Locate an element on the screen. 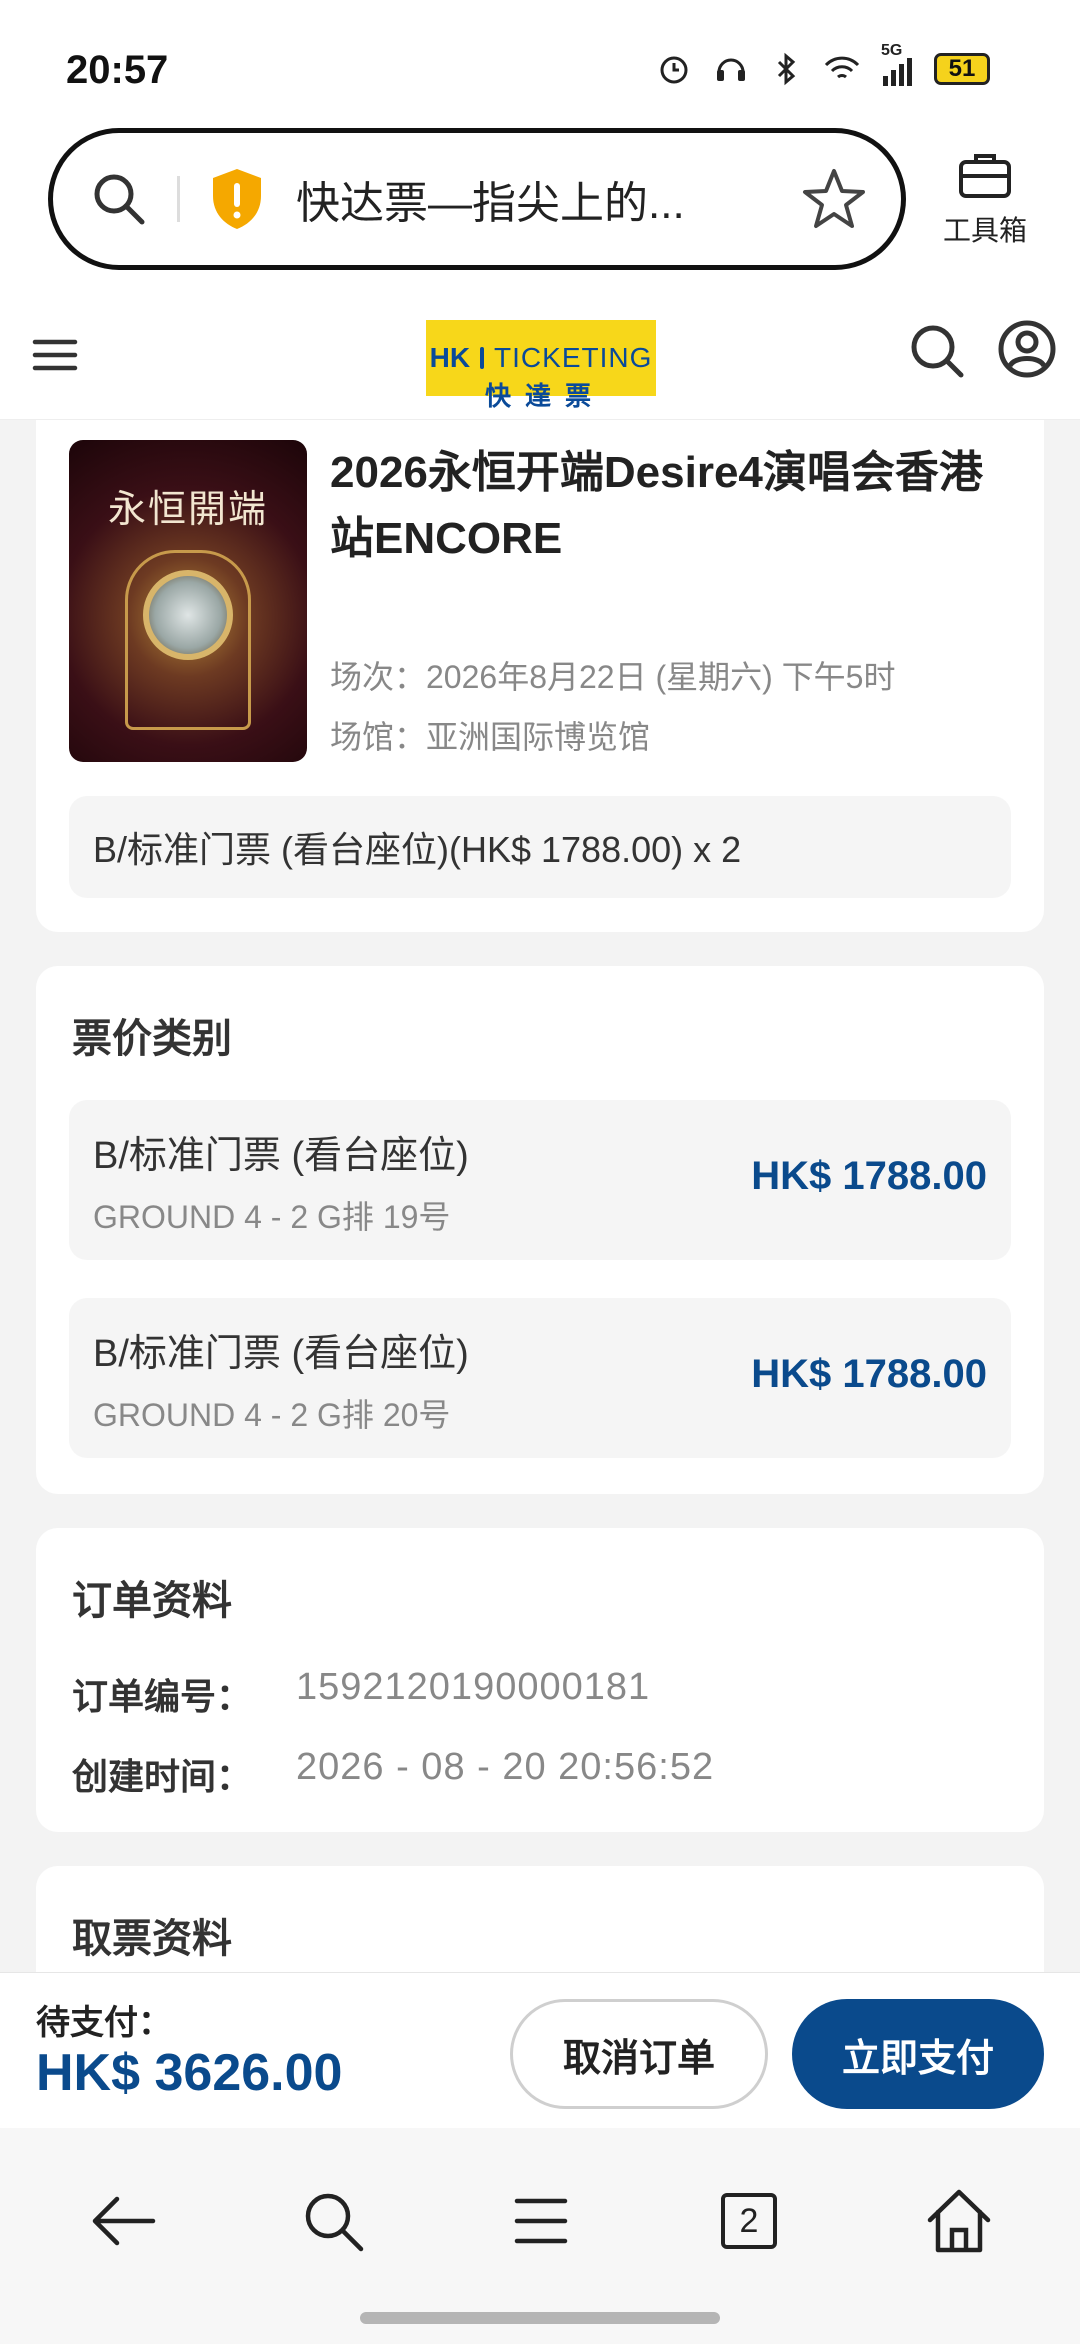 The height and width of the screenshot is (2344, 1080). tabs-icon: 2 is located at coordinates (749, 2221).